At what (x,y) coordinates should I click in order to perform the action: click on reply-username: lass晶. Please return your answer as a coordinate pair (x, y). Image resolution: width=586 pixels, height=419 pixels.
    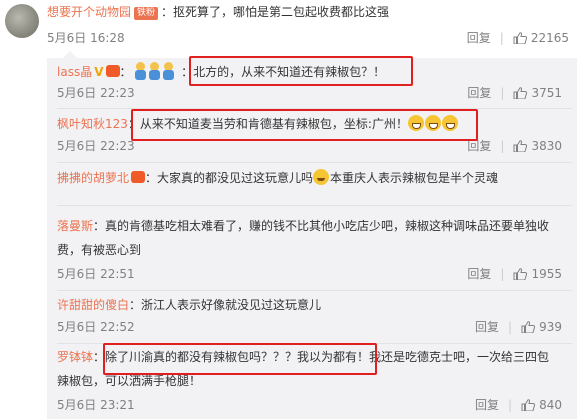
    Looking at the image, I should click on (74, 72).